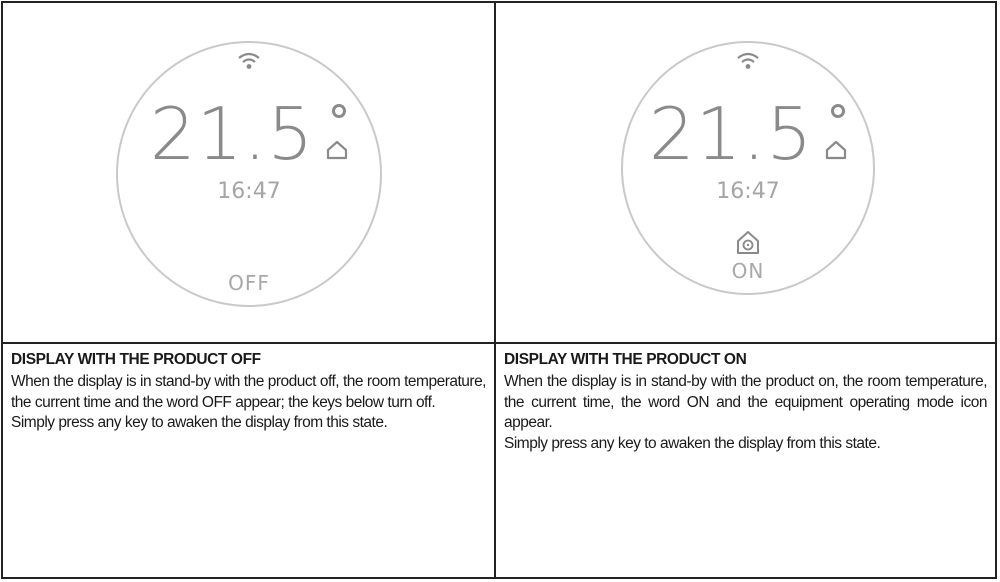 The height and width of the screenshot is (582, 1000). I want to click on section-heading: DISPLAY WITH THE PRODUCT OFF, so click(136, 359).